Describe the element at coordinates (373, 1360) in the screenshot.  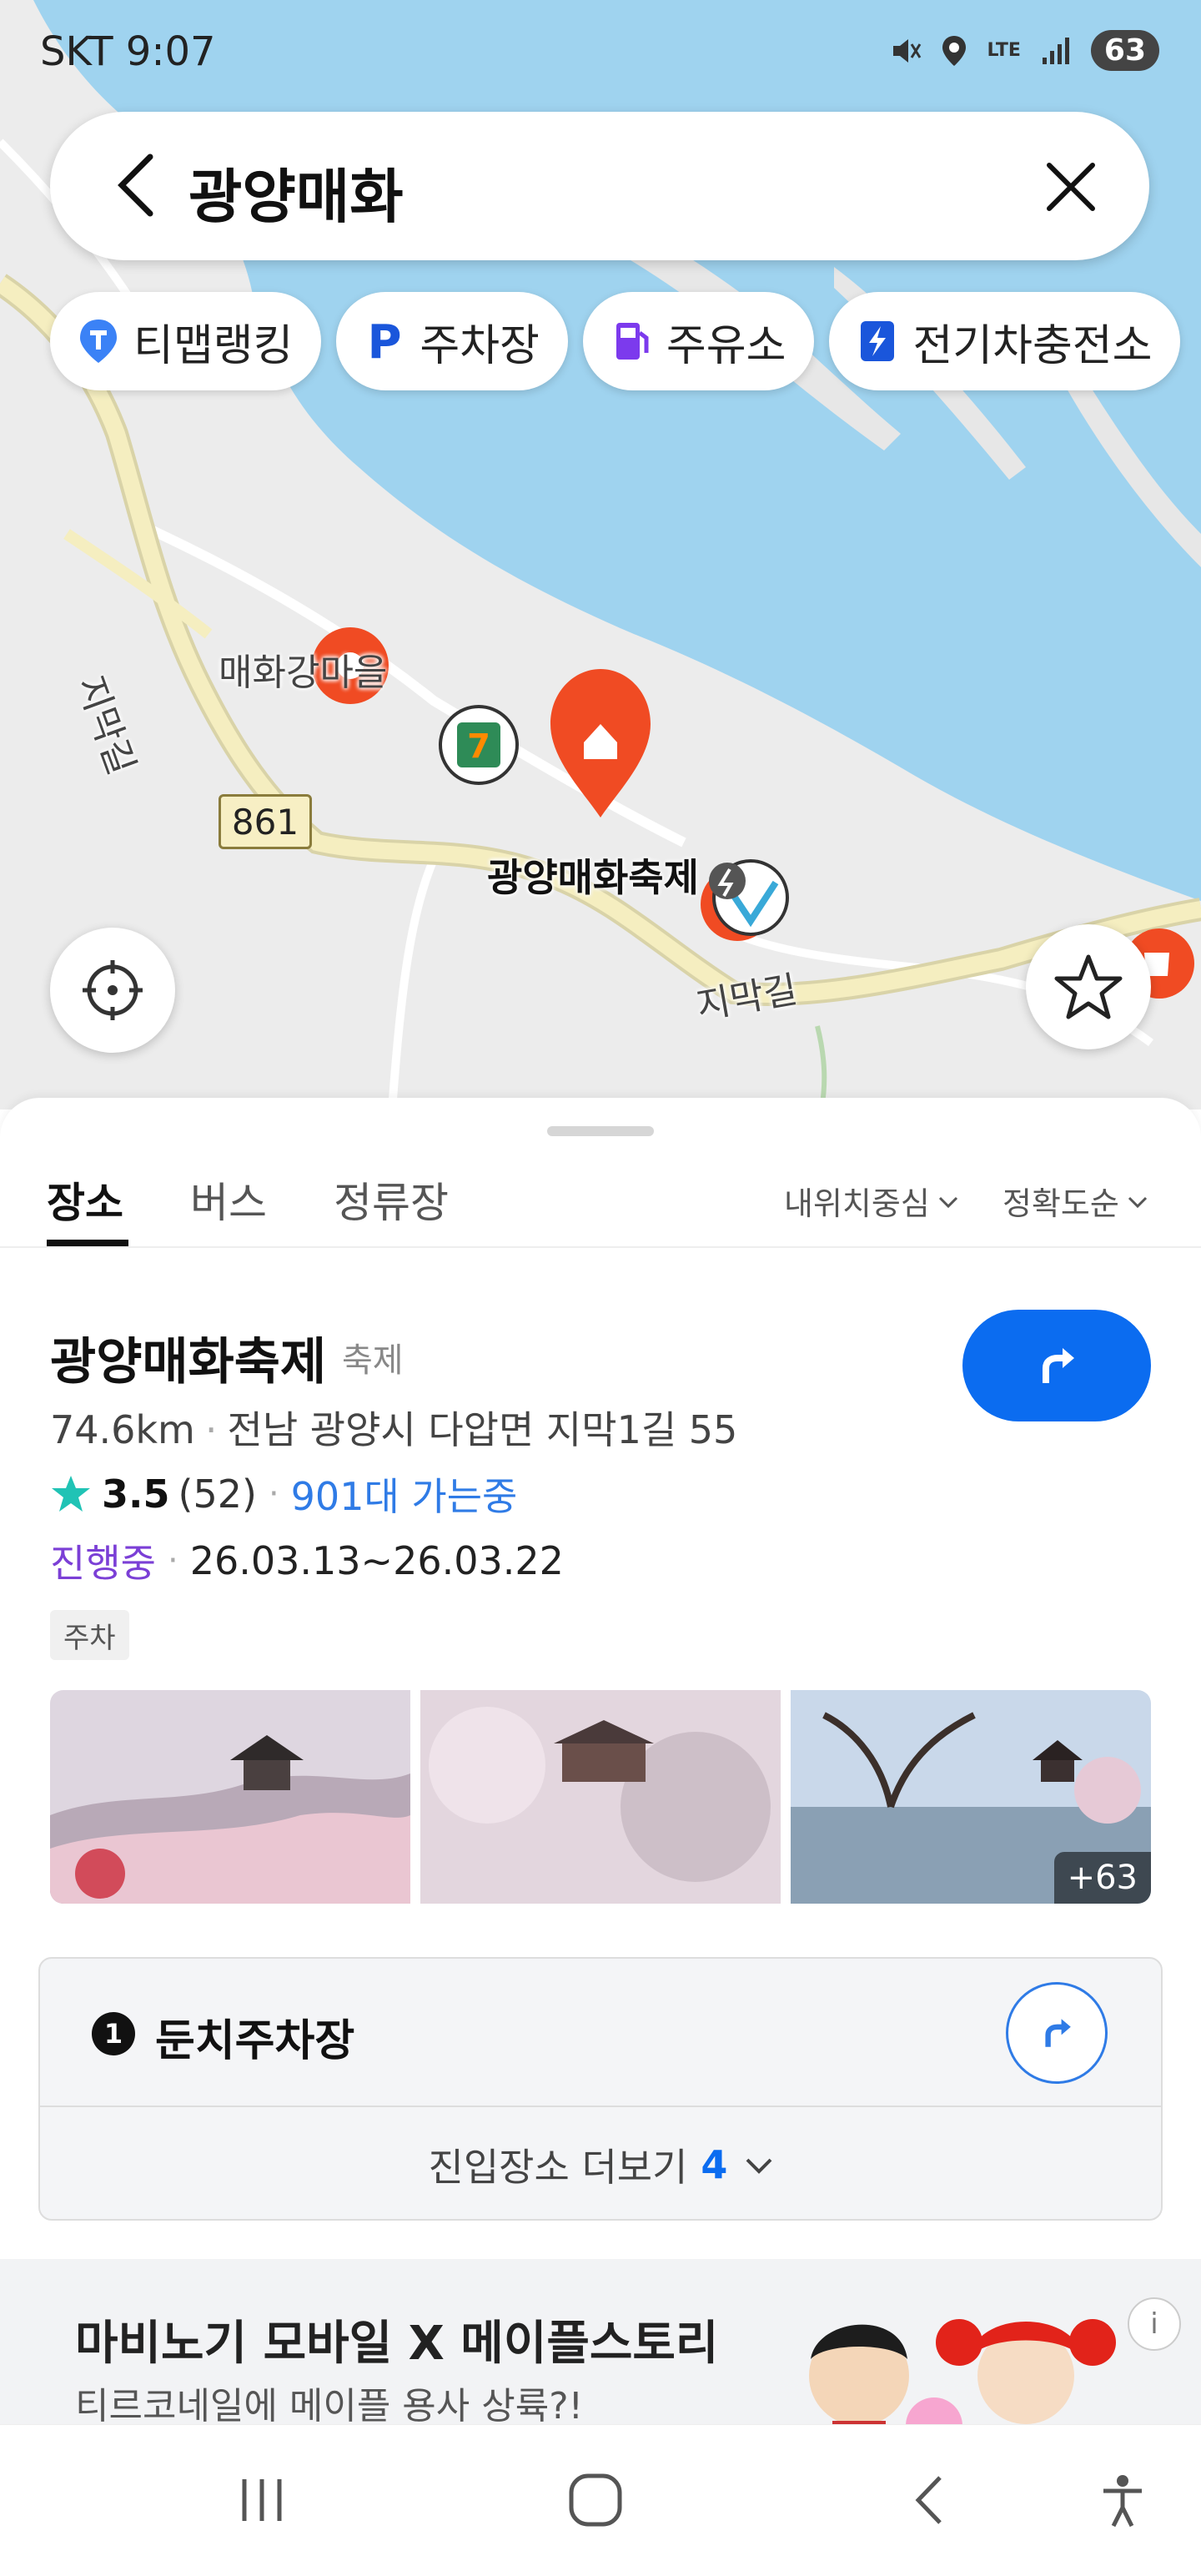
I see `place-category: 축제` at that location.